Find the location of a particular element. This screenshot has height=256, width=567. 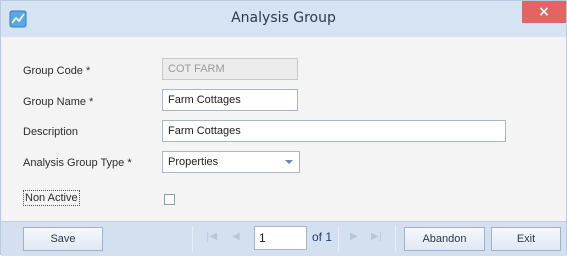

description-label: Description is located at coordinates (51, 132).